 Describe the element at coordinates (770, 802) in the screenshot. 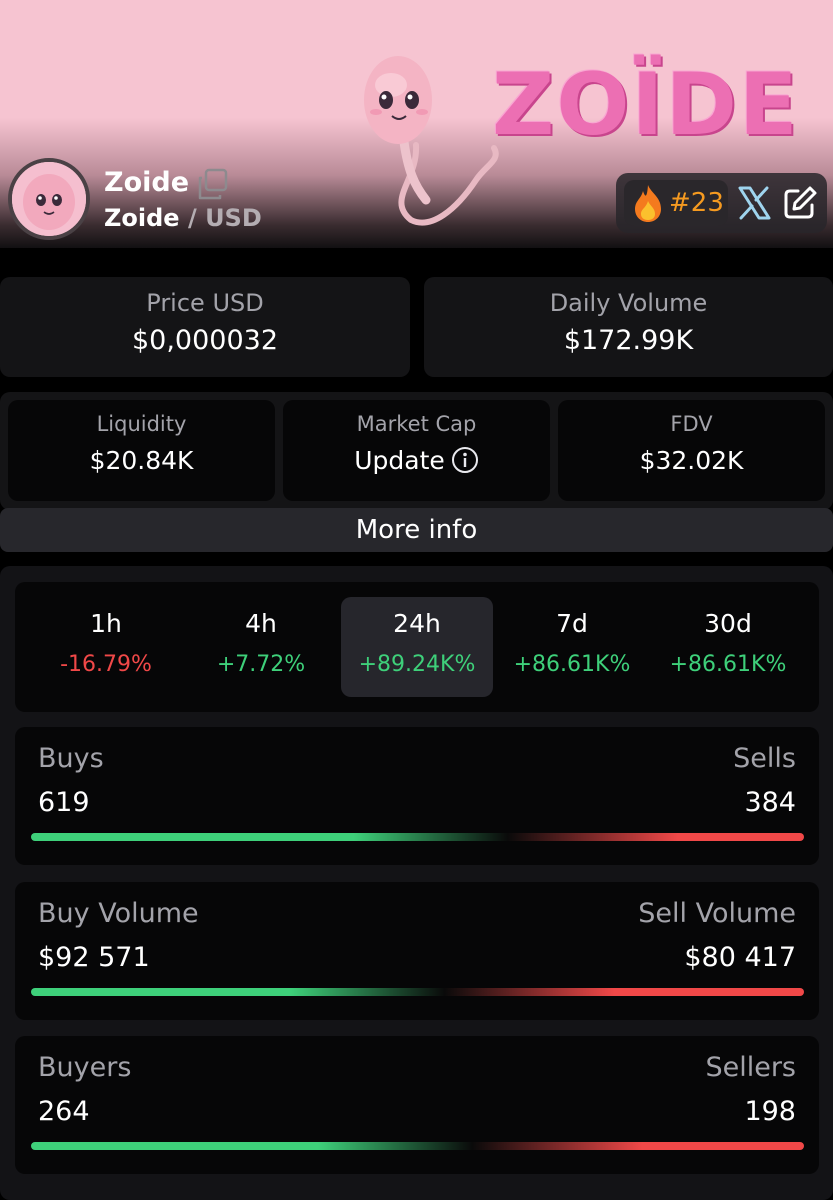

I see `sells-value: 384` at that location.